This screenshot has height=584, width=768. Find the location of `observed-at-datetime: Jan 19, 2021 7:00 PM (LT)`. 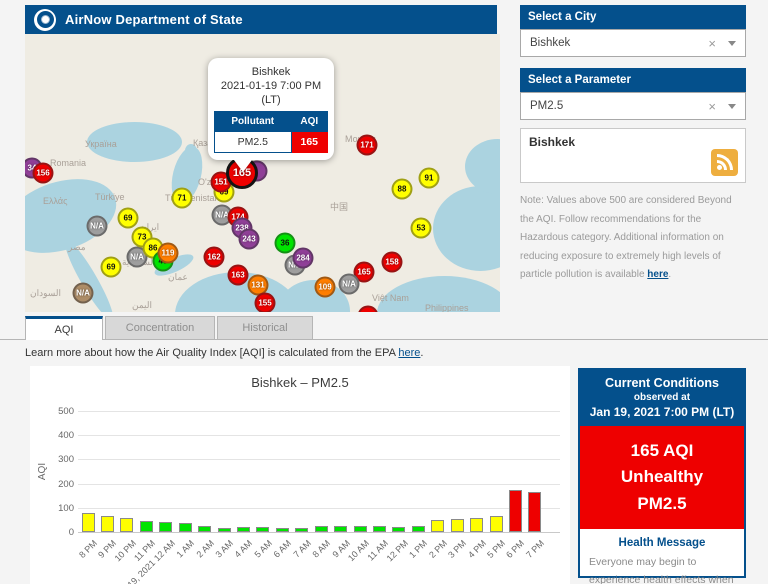

observed-at-datetime: Jan 19, 2021 7:00 PM (LT) is located at coordinates (662, 412).